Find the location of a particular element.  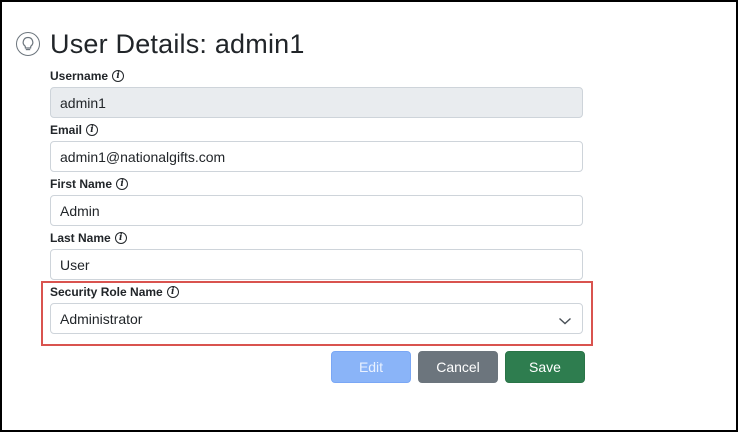

first-name-value: Admin is located at coordinates (80, 210).